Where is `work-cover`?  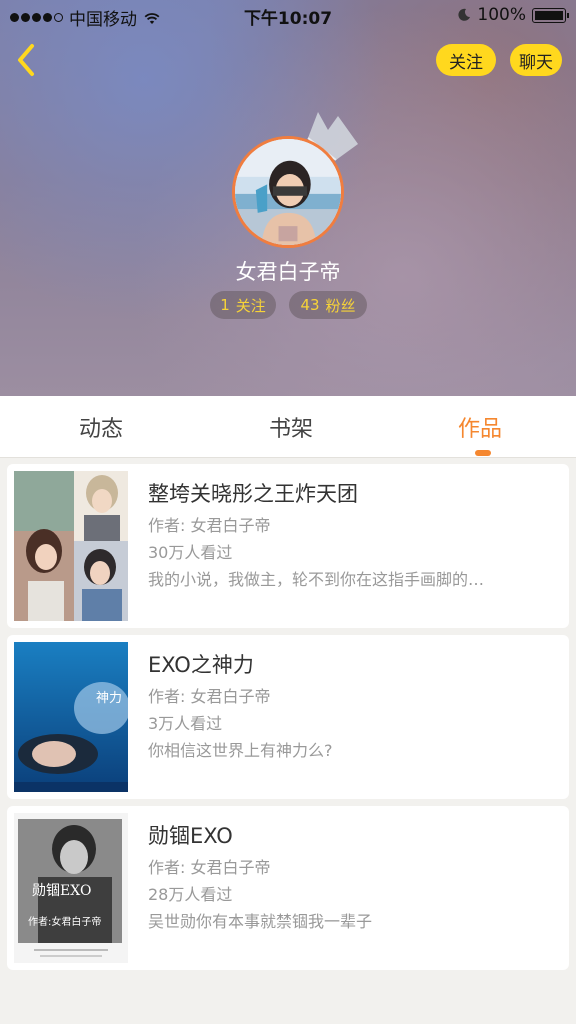
work-cover is located at coordinates (71, 546).